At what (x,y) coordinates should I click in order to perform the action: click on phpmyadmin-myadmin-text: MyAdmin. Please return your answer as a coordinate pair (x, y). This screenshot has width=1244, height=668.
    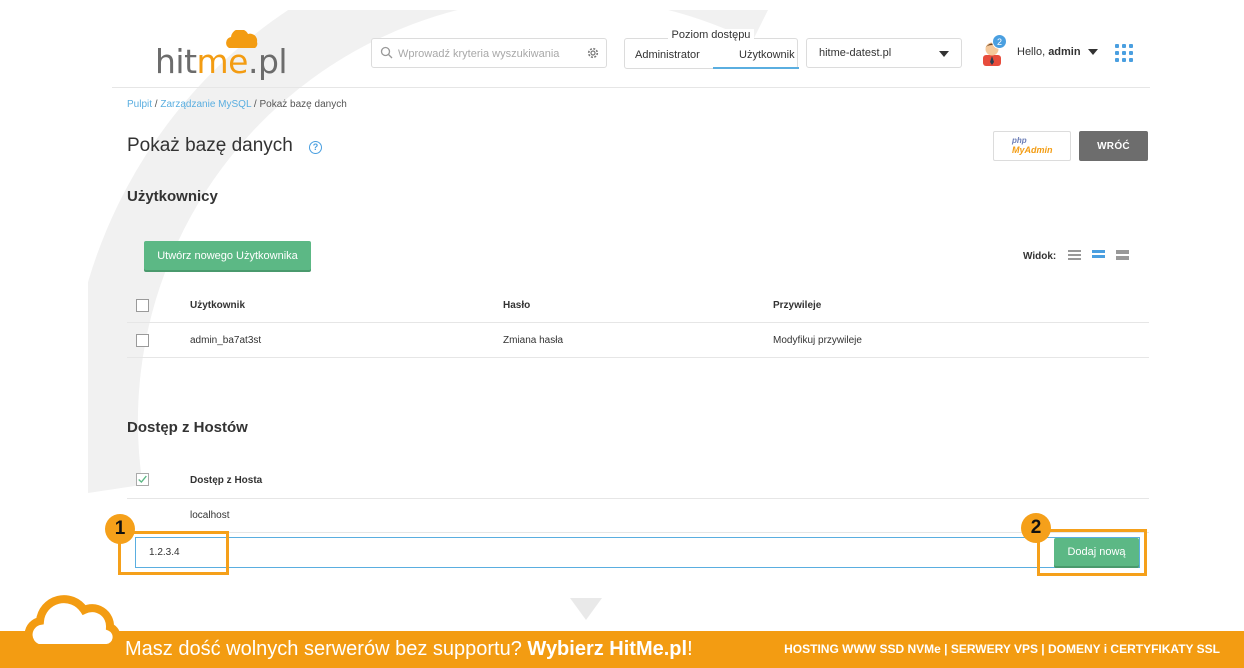
    Looking at the image, I should click on (1032, 150).